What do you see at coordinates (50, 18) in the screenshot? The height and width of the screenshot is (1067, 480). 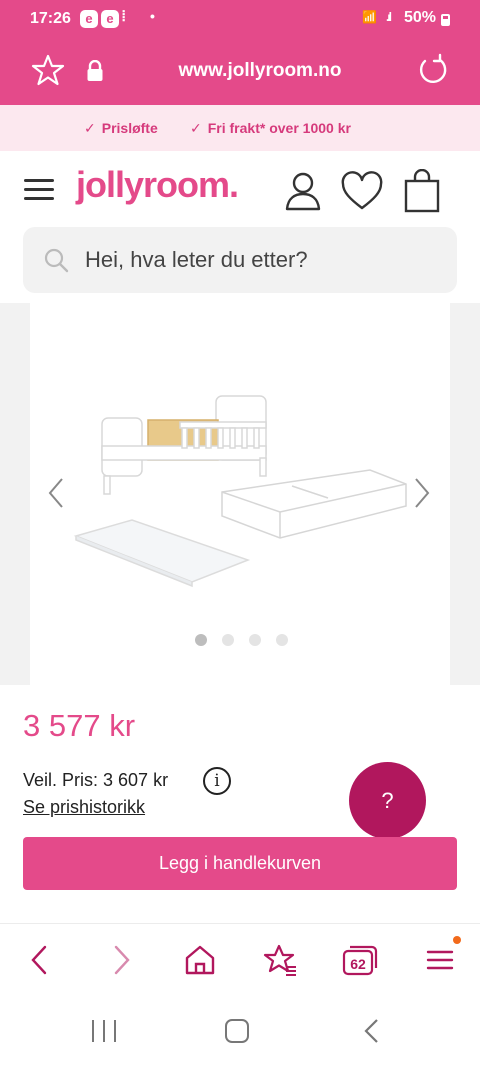 I see `status-time: 17:26` at bounding box center [50, 18].